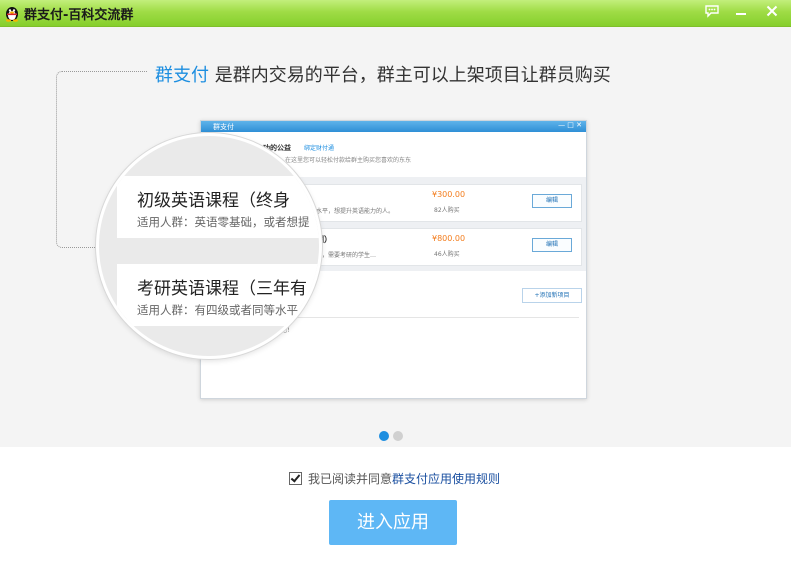  I want to click on magnified-item-desc: 适用人群：有四级或者同等水平, so click(217, 310).